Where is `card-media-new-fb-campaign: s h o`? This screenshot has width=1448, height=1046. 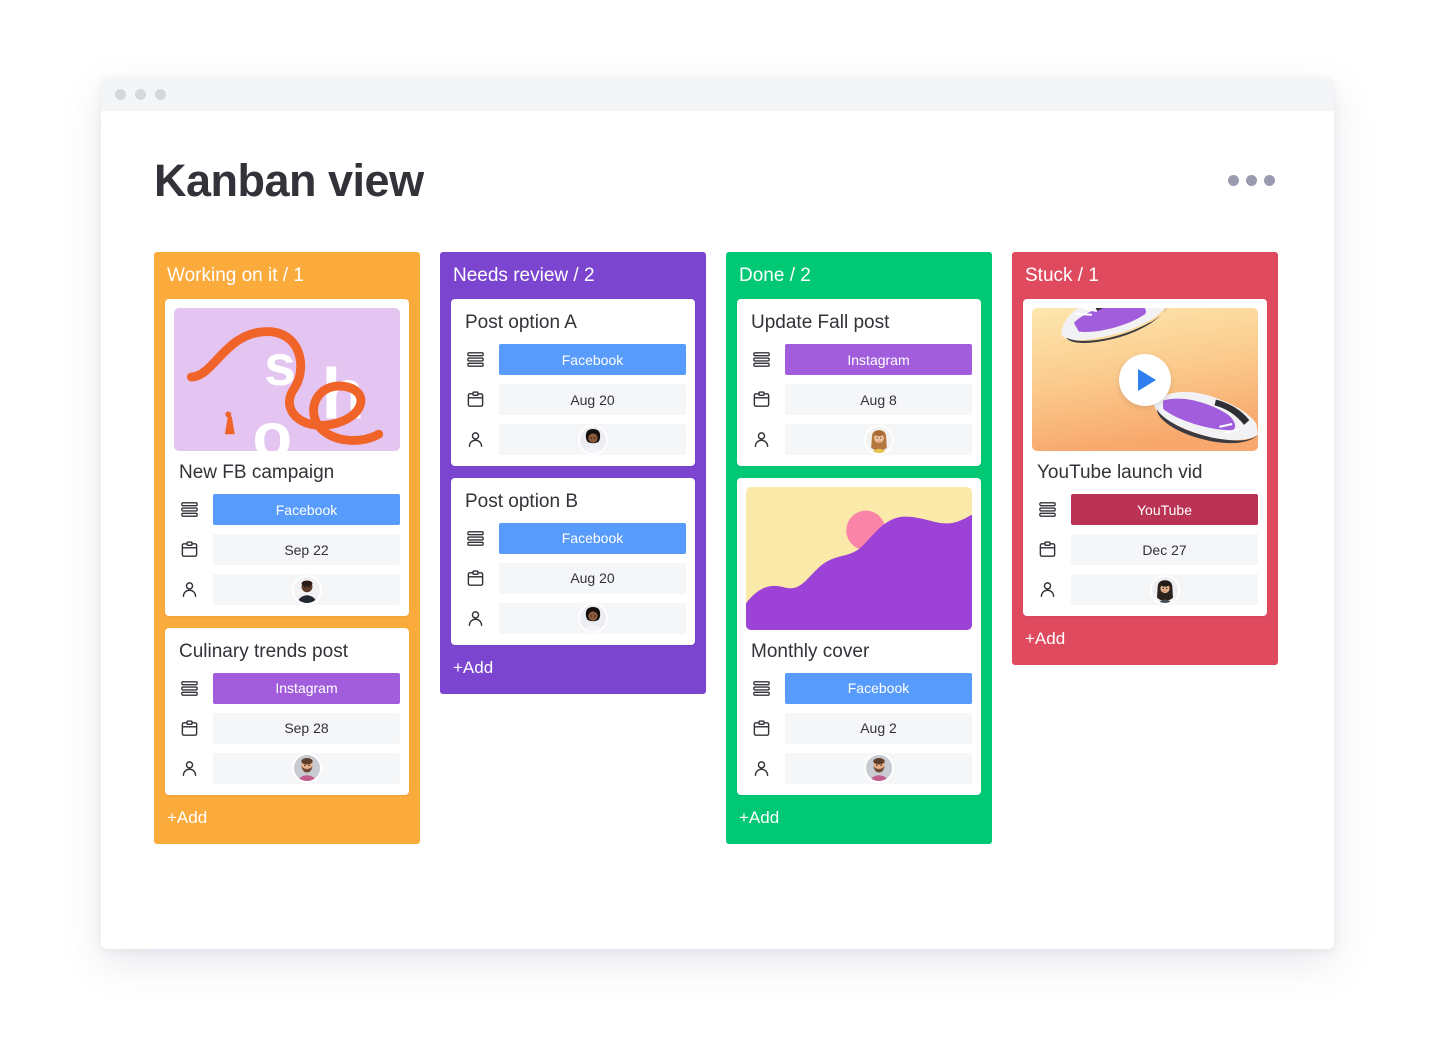
card-media-new-fb-campaign: s h o is located at coordinates (287, 380).